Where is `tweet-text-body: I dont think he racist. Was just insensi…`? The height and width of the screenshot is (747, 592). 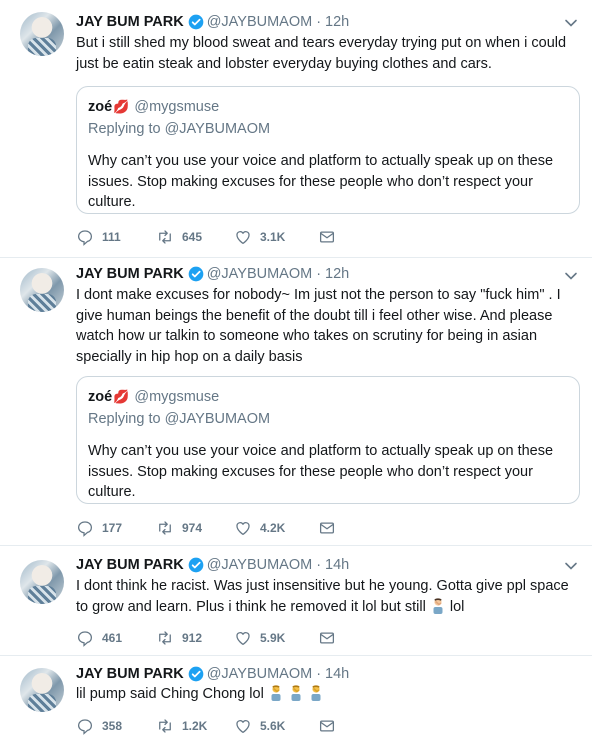
tweet-text-body: I dont think he racist. Was just insensi… is located at coordinates (322, 596).